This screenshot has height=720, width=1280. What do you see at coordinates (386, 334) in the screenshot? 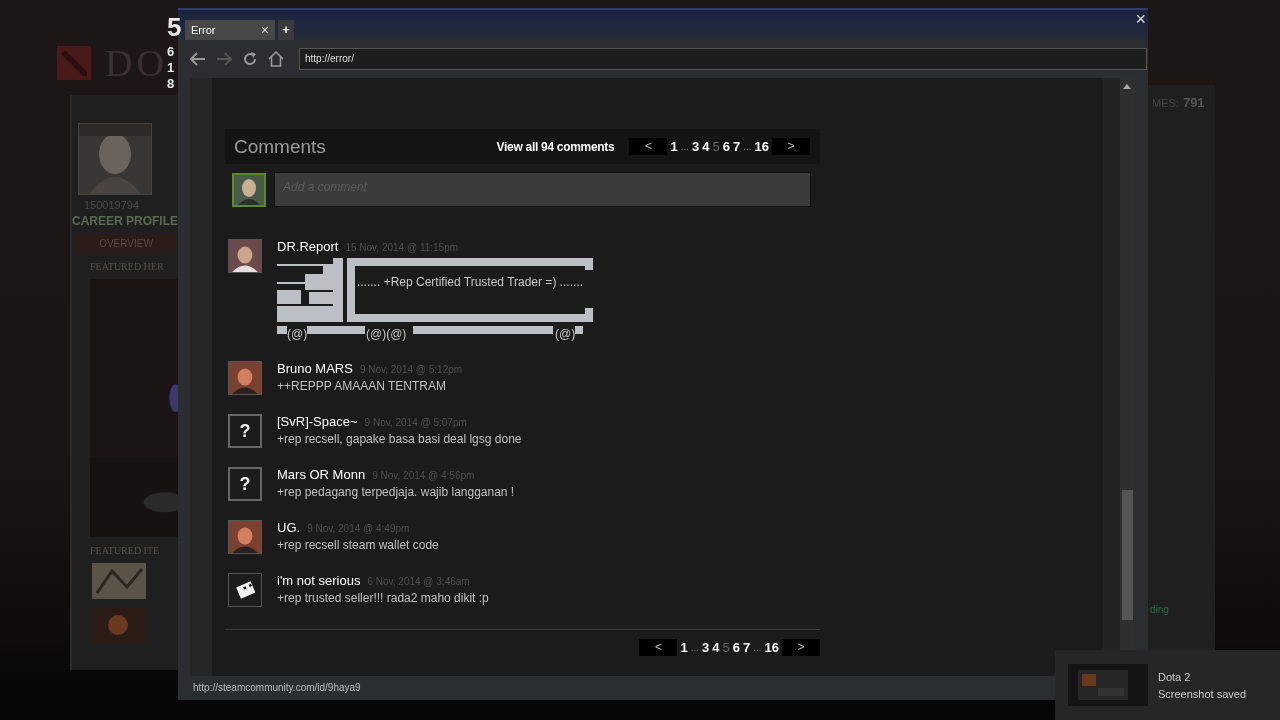
I see `wheel-text: (@)(@)` at bounding box center [386, 334].